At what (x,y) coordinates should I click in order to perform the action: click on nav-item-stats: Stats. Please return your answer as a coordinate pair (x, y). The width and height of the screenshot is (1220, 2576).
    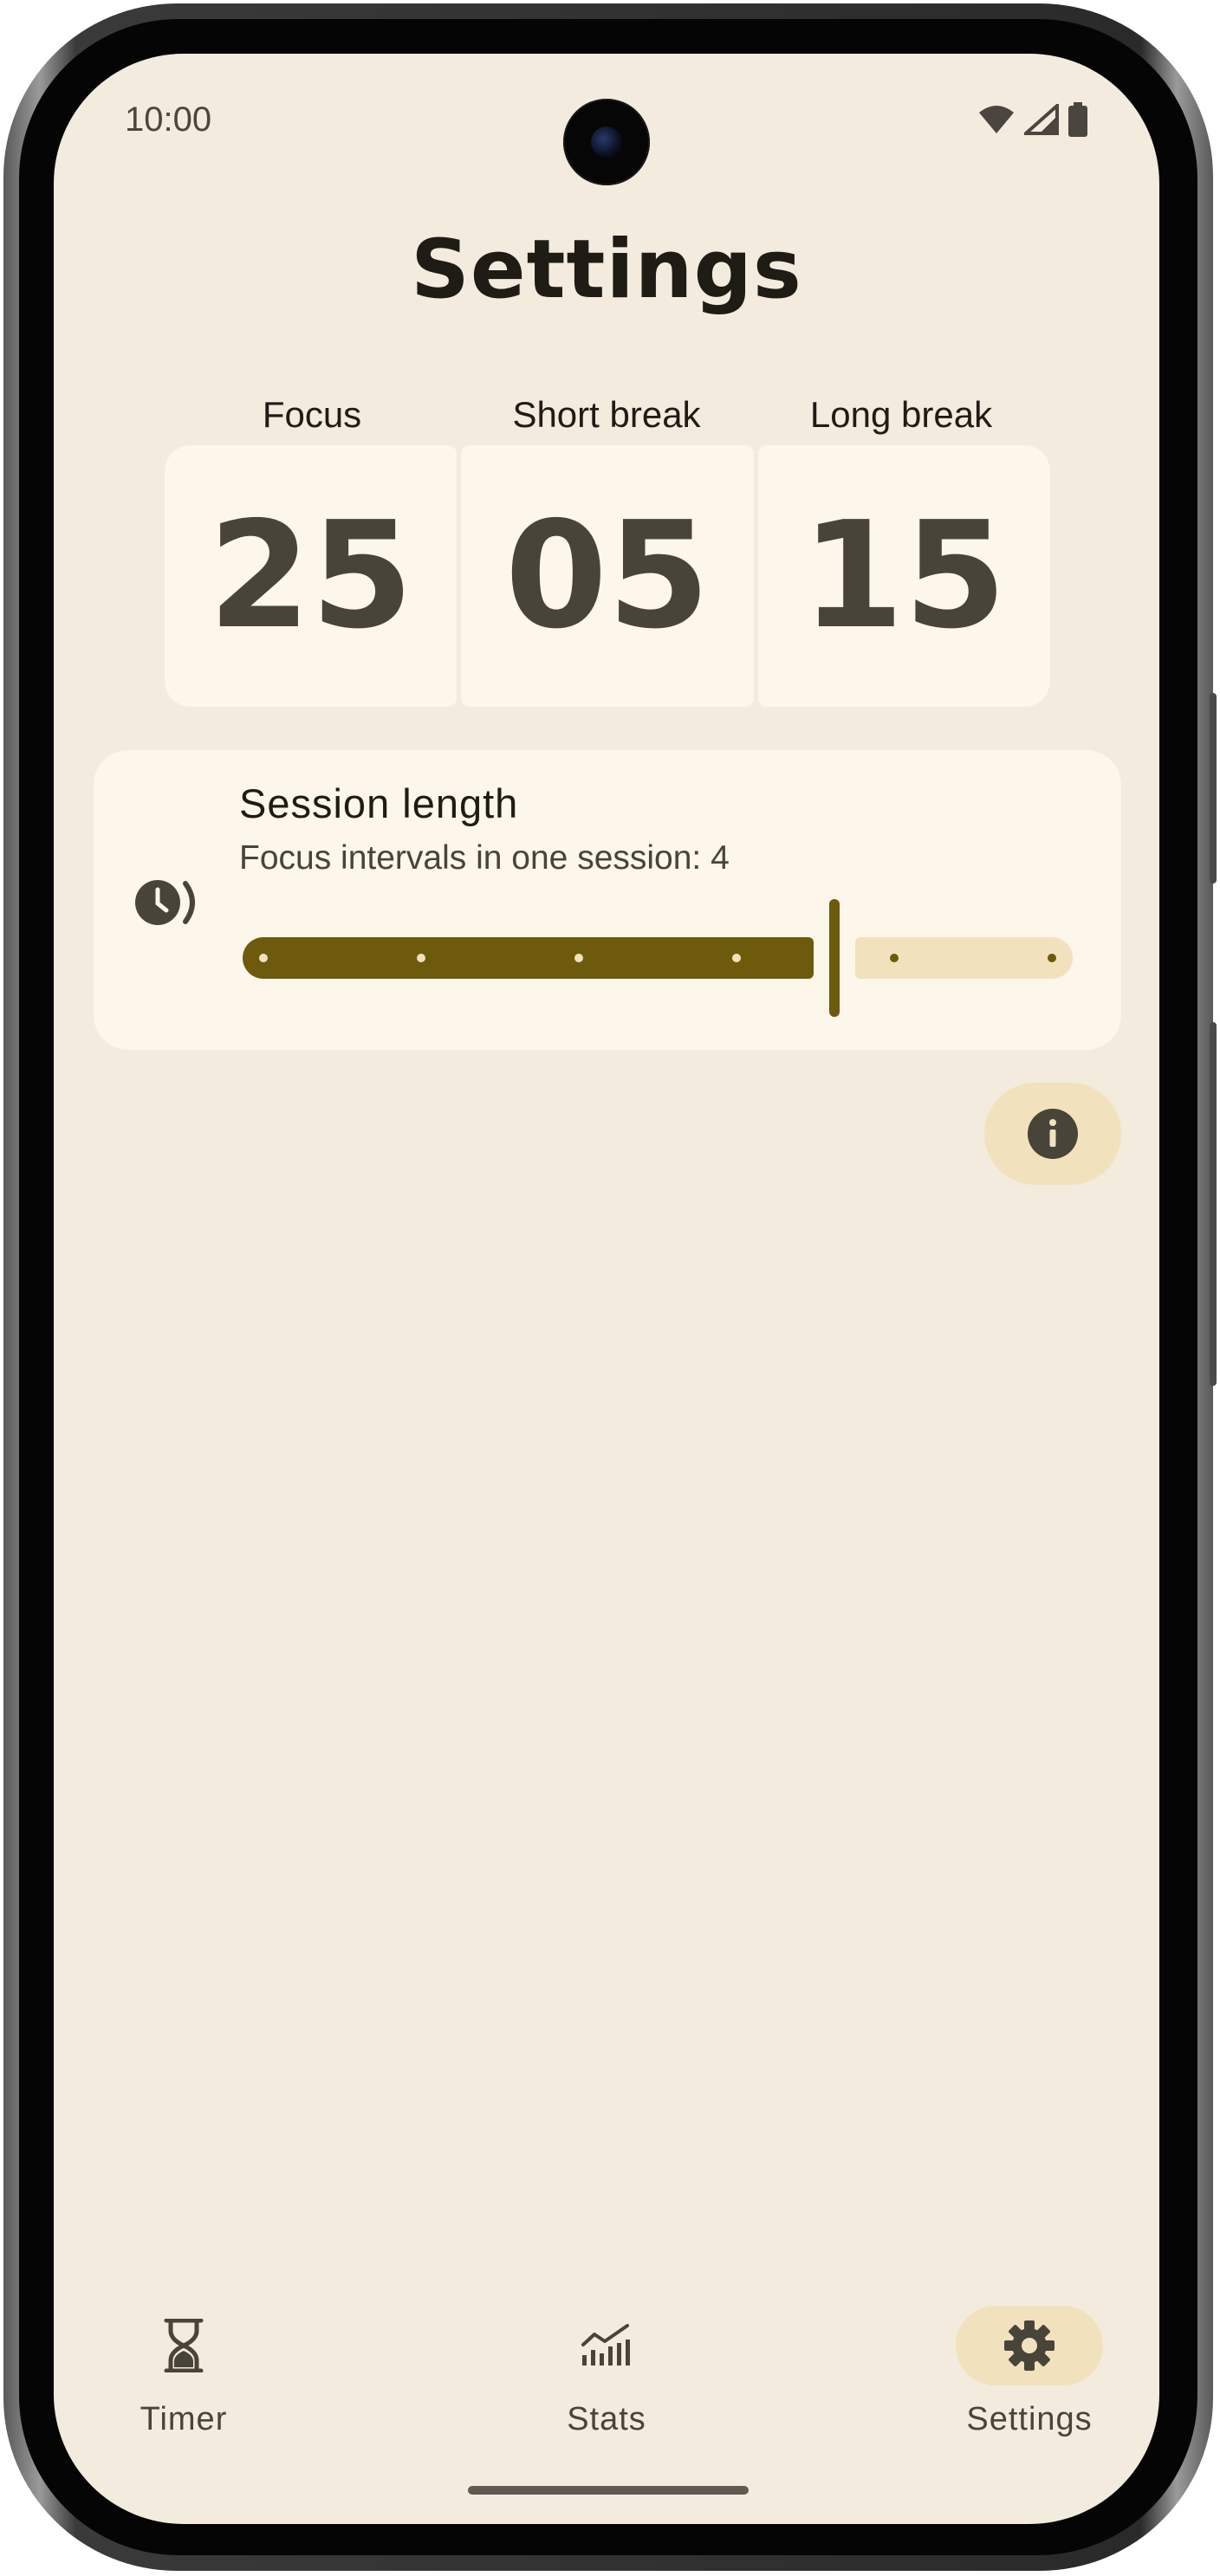
    Looking at the image, I should click on (607, 2372).